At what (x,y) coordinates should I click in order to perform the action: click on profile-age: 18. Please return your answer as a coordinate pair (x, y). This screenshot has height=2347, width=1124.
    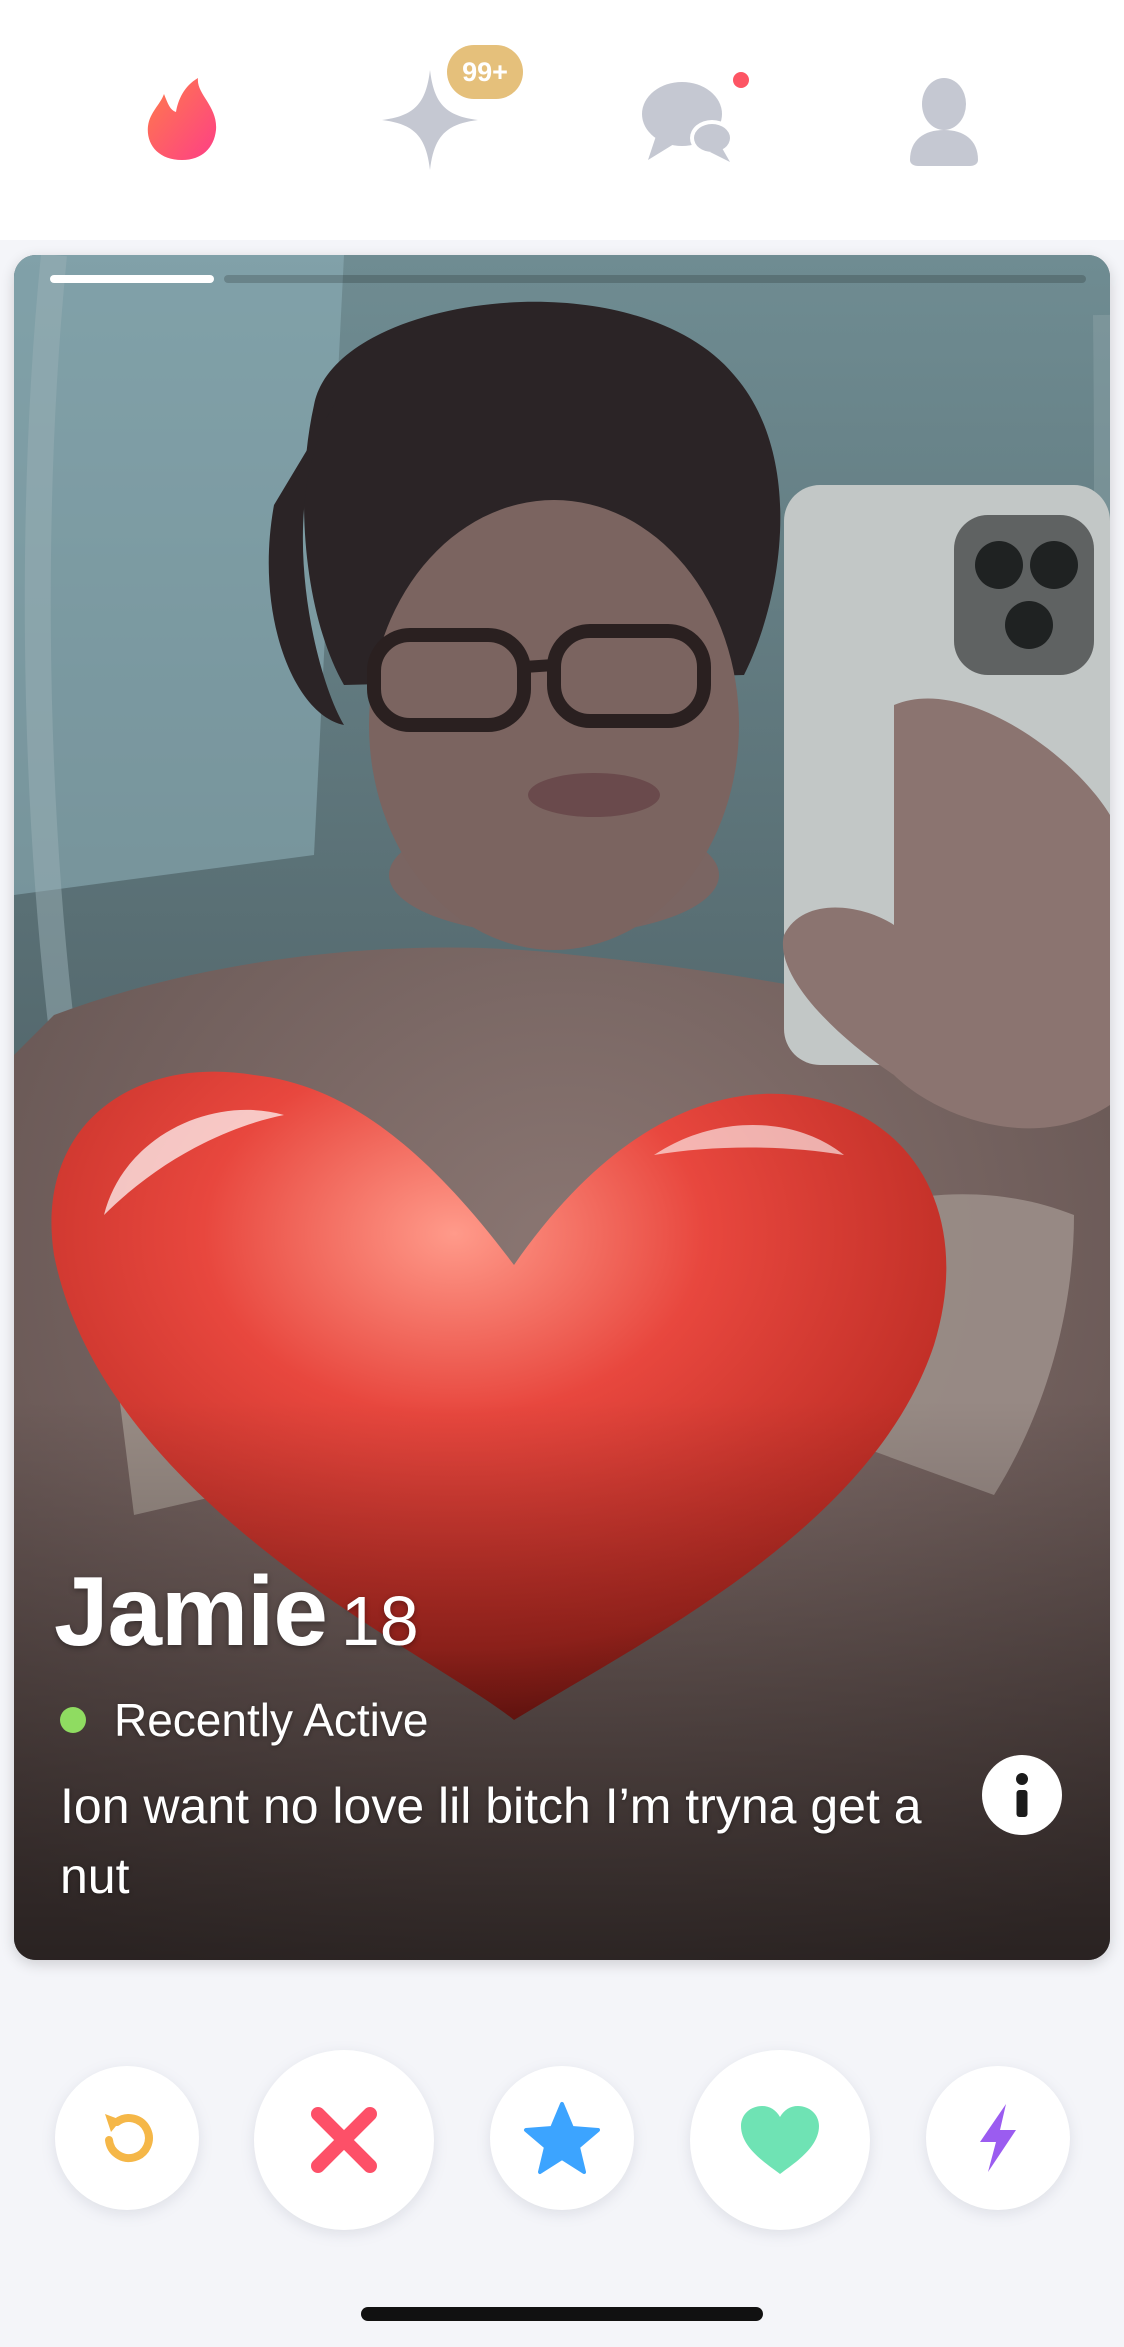
    Looking at the image, I should click on (379, 1621).